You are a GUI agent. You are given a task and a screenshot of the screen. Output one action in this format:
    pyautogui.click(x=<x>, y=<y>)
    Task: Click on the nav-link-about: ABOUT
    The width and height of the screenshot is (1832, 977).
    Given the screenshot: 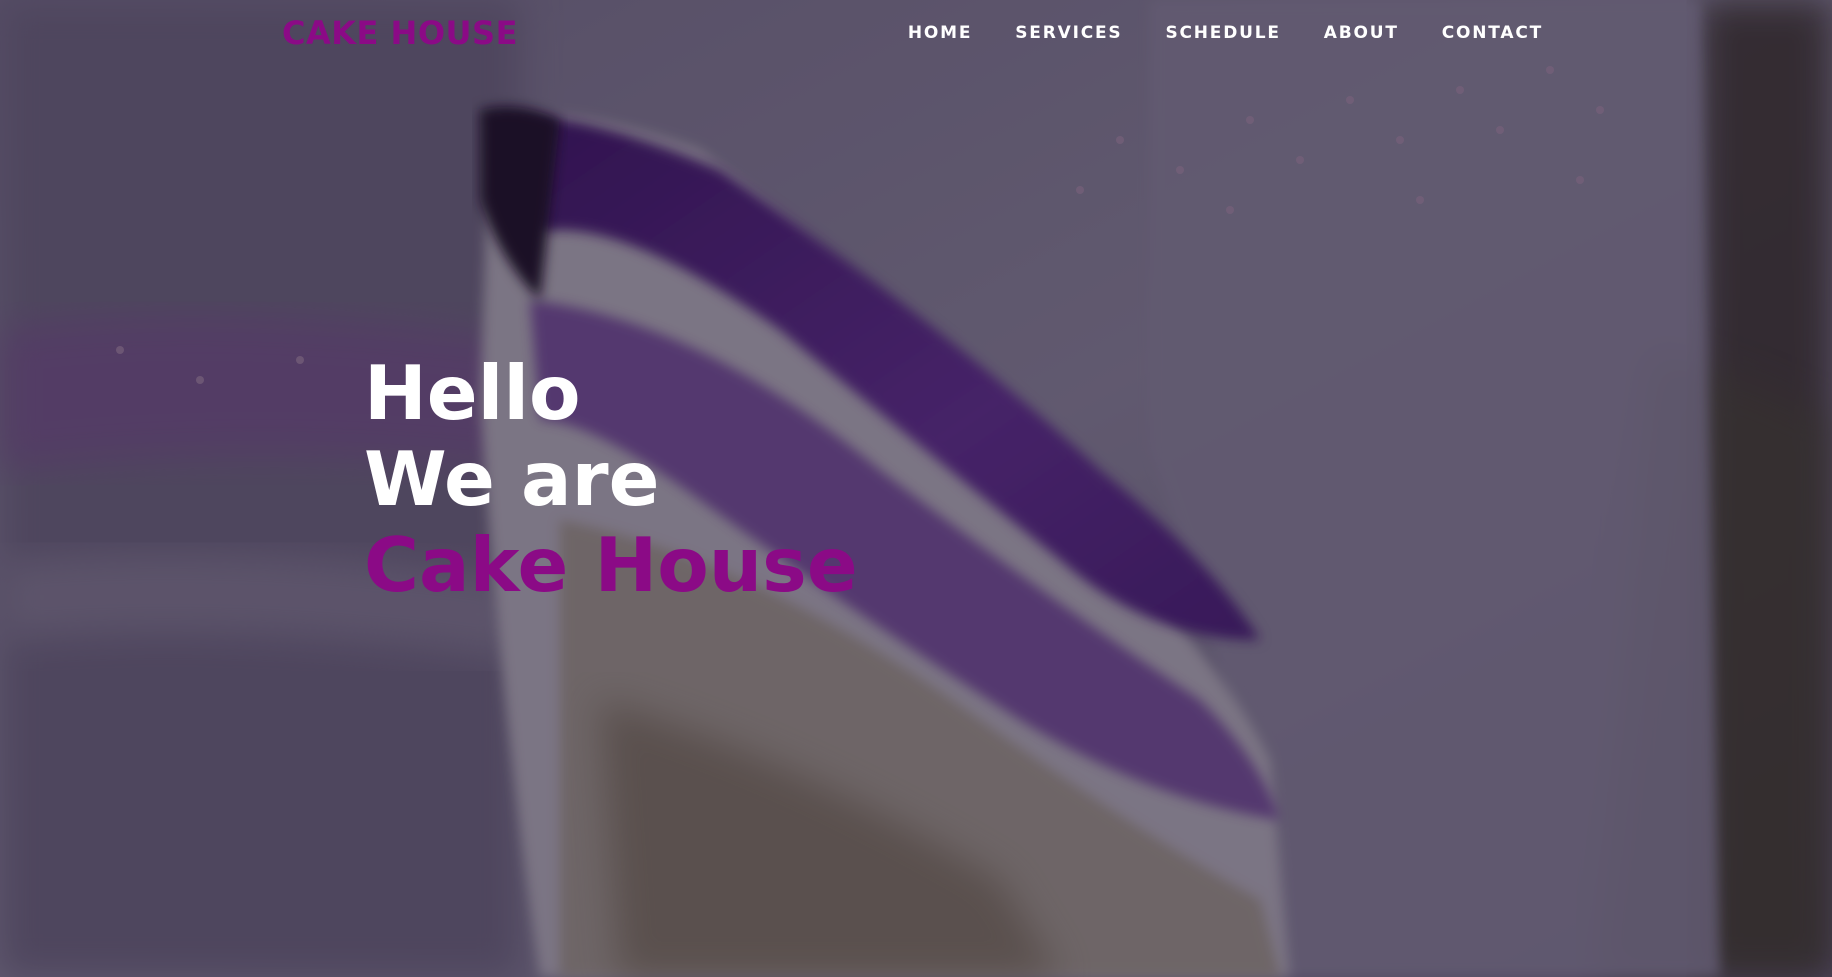 What is the action you would take?
    pyautogui.click(x=1361, y=33)
    